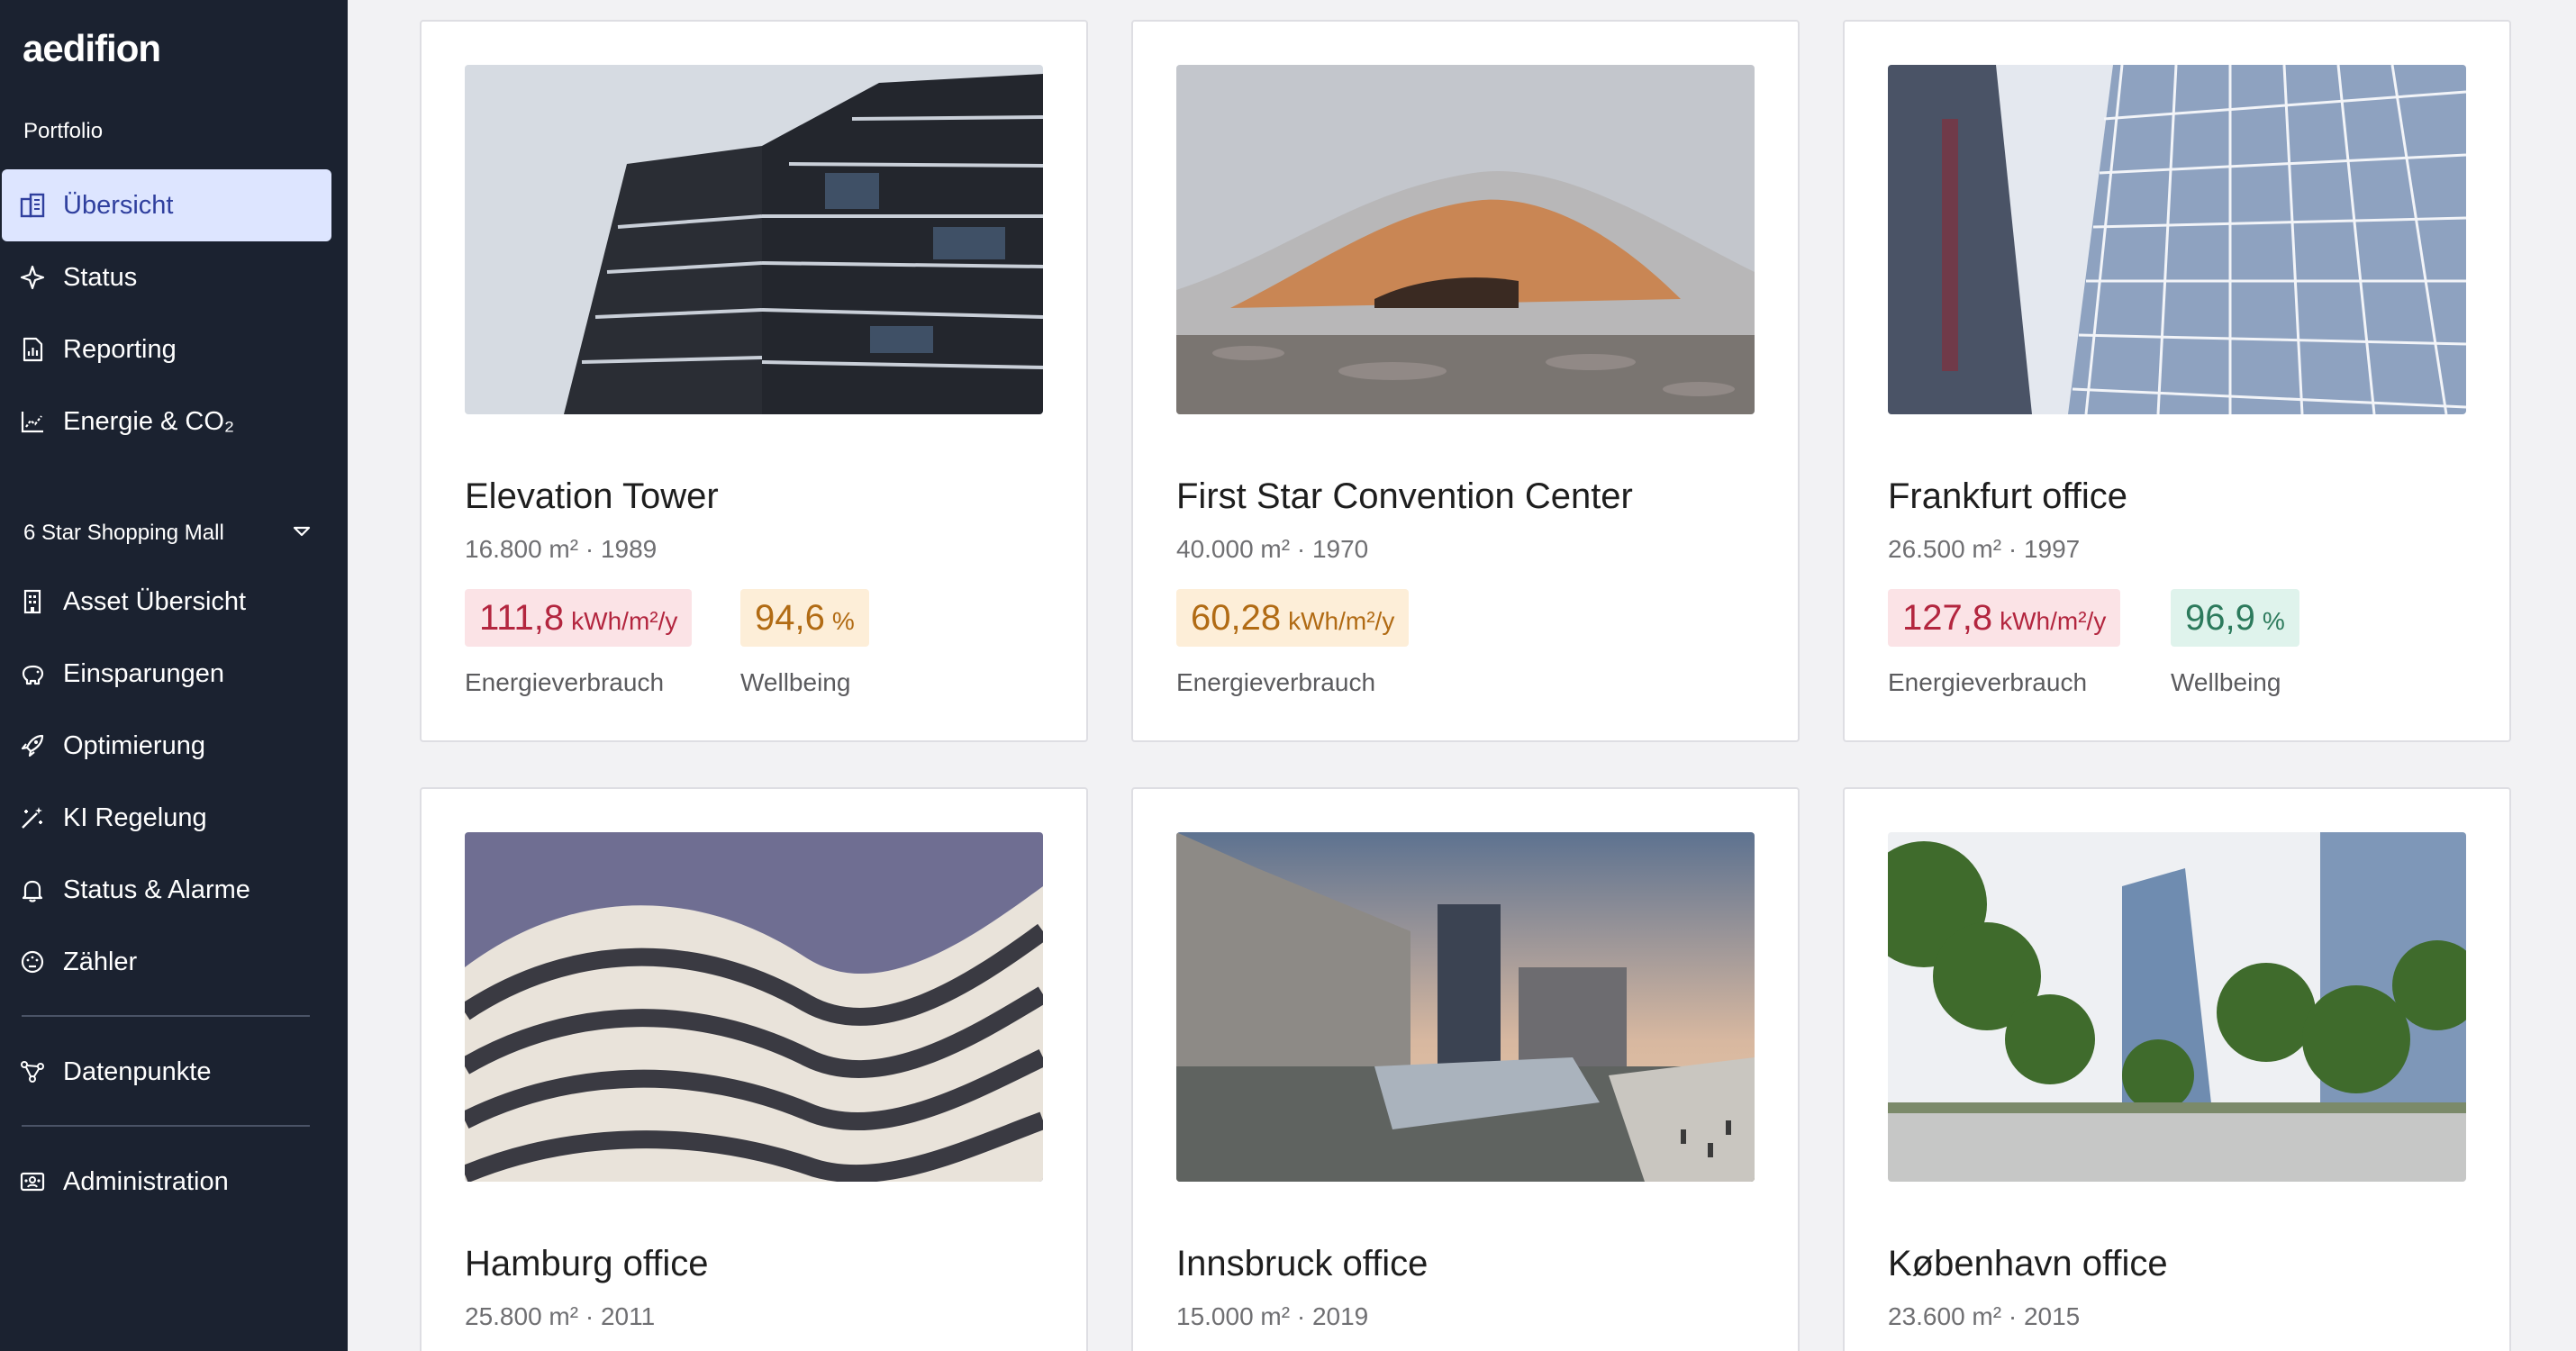  Describe the element at coordinates (166, 277) in the screenshot. I see `sidebar-item-status: Status` at that location.